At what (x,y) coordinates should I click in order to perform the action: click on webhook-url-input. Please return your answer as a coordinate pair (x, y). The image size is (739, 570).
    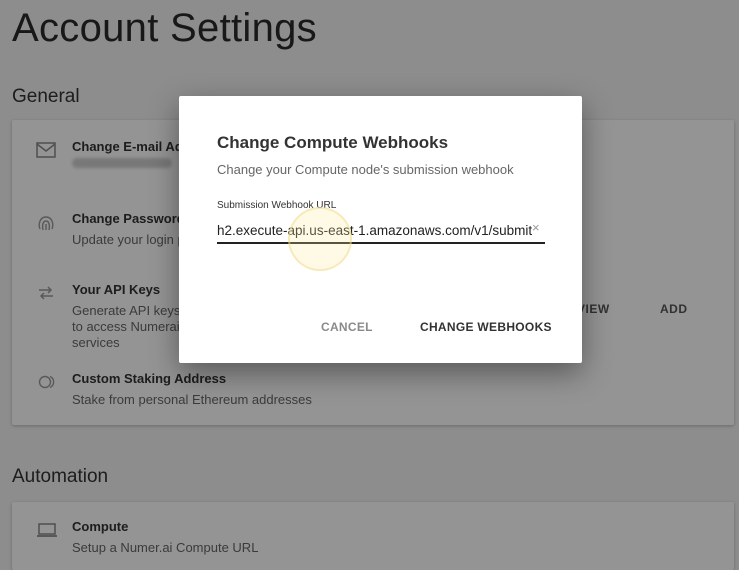
    Looking at the image, I should click on (381, 231).